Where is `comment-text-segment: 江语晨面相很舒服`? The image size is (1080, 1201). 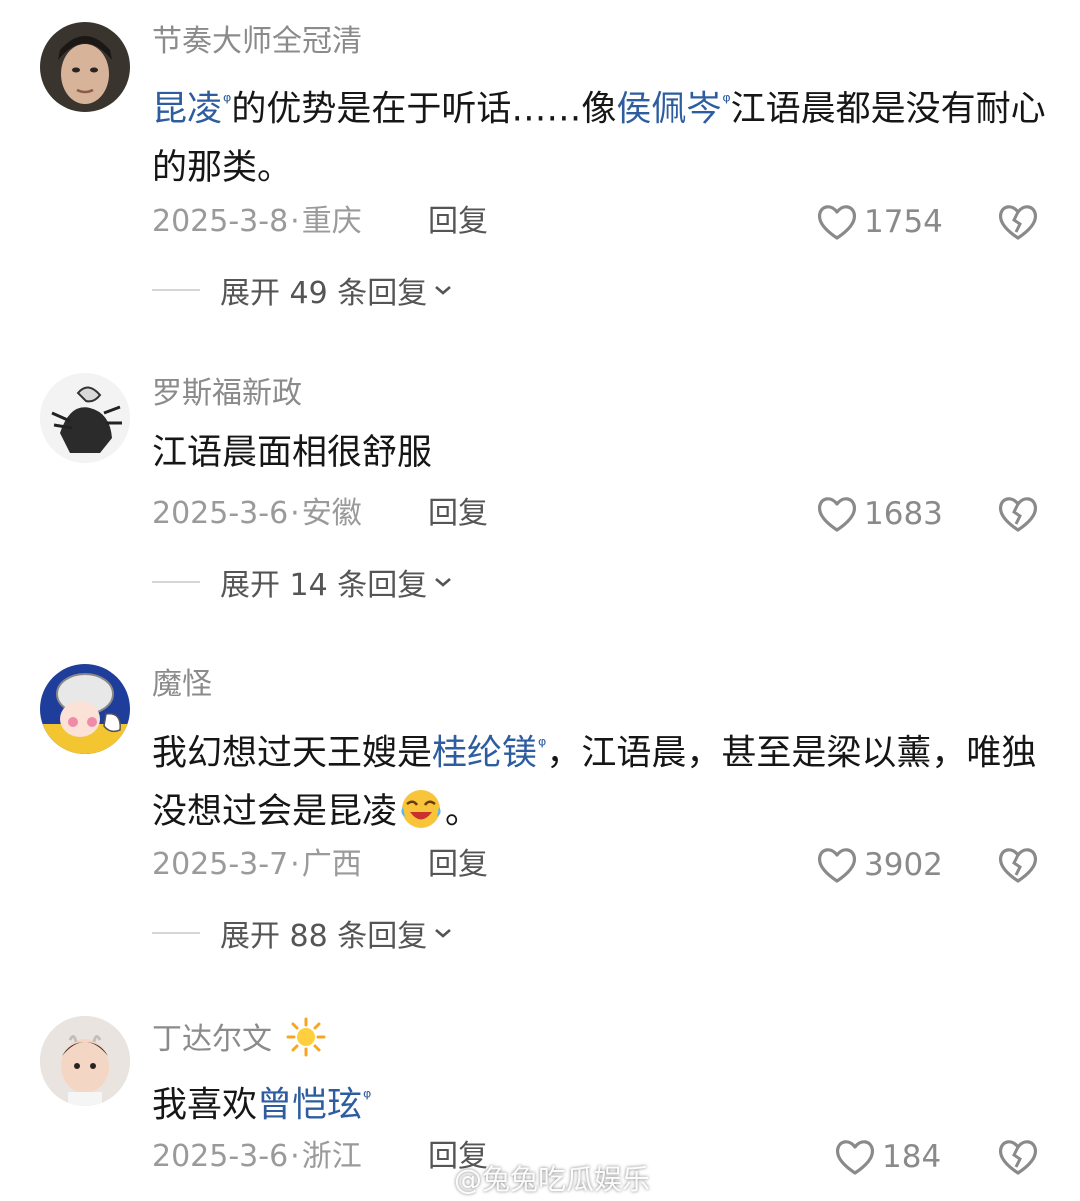
comment-text-segment: 江语晨面相很舒服 is located at coordinates (292, 453).